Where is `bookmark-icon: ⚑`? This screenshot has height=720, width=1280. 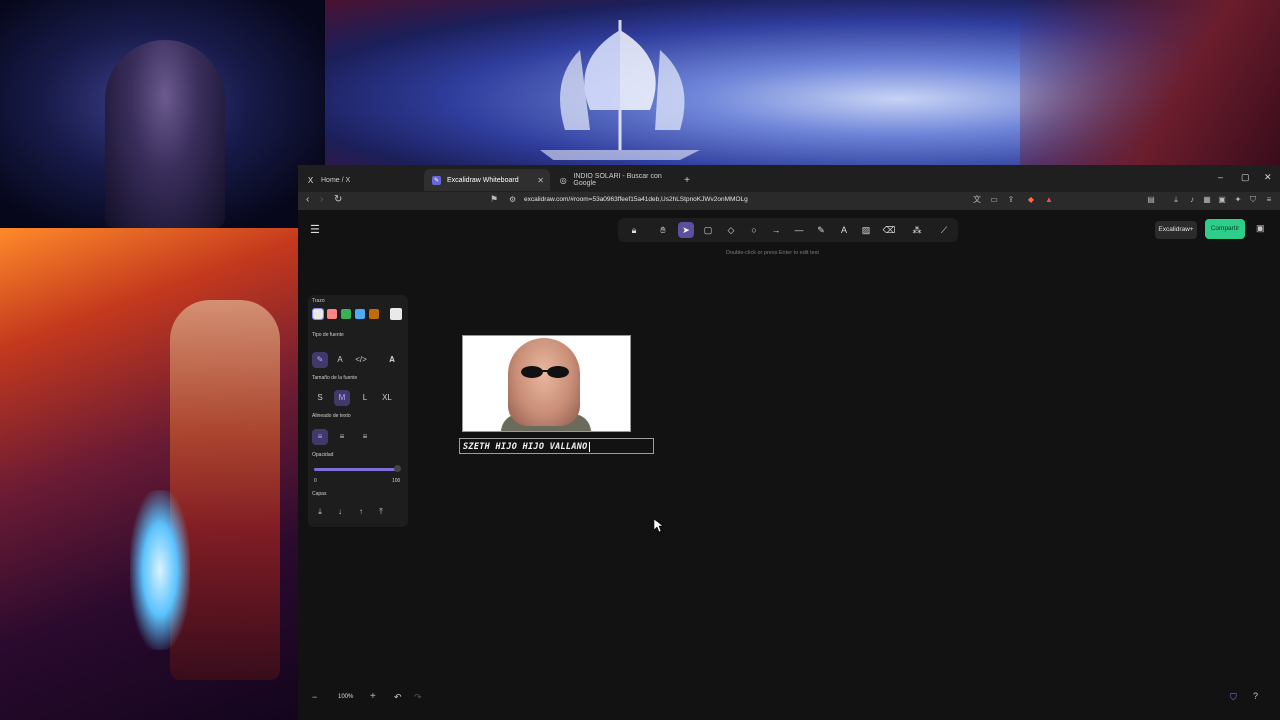
bookmark-icon: ⚑ is located at coordinates (494, 199).